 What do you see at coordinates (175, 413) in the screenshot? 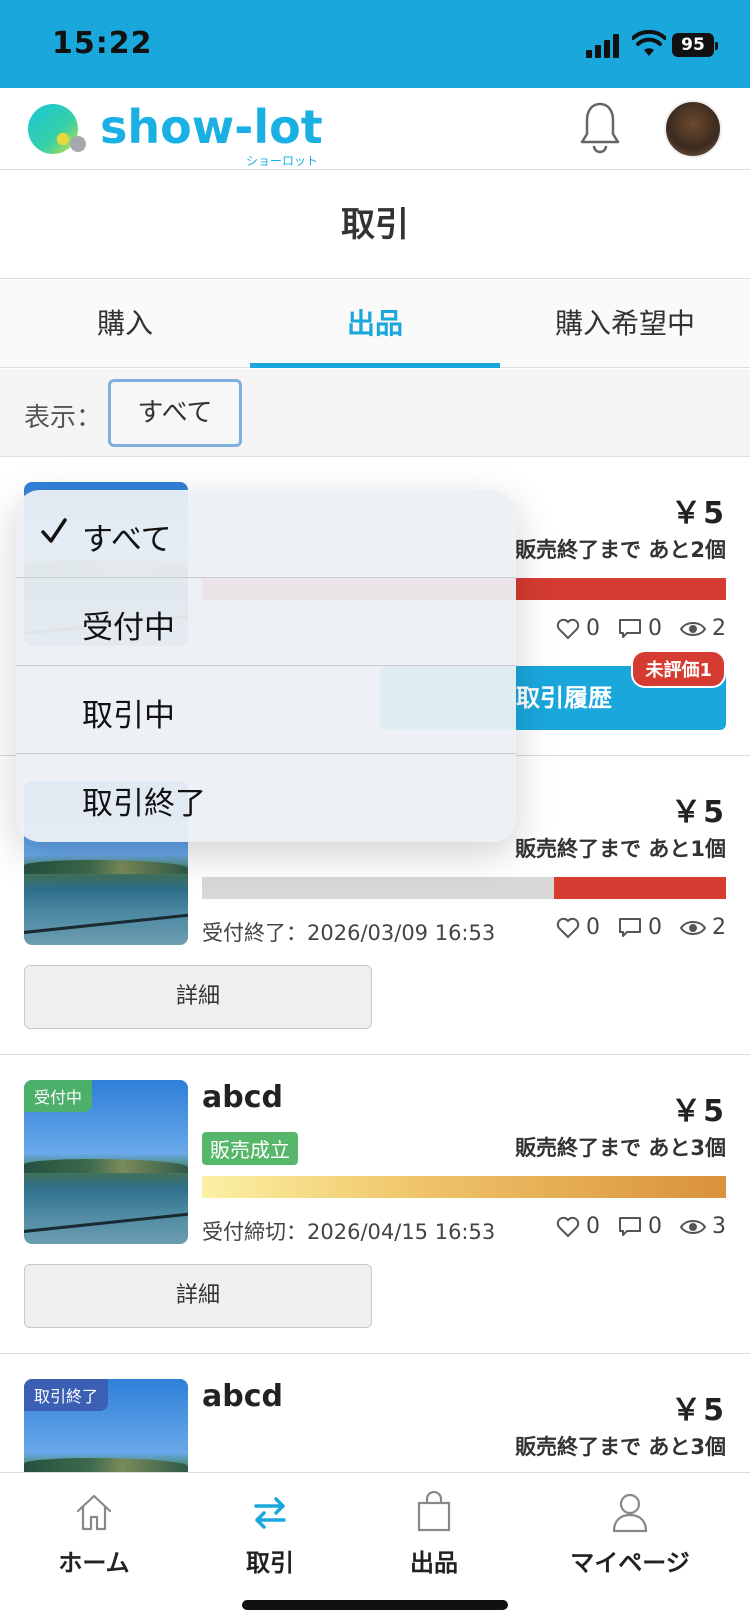
I see `filter-select: すべて` at bounding box center [175, 413].